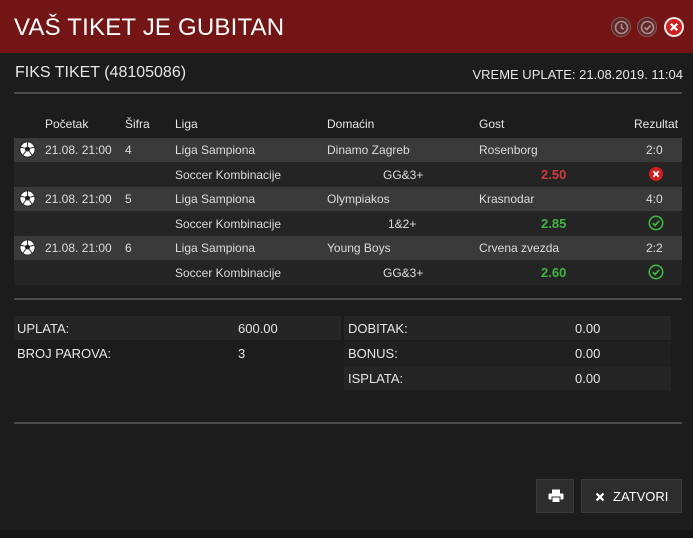 The image size is (693, 538). Describe the element at coordinates (368, 150) in the screenshot. I see `match-home: Dinamo Zagreb` at that location.